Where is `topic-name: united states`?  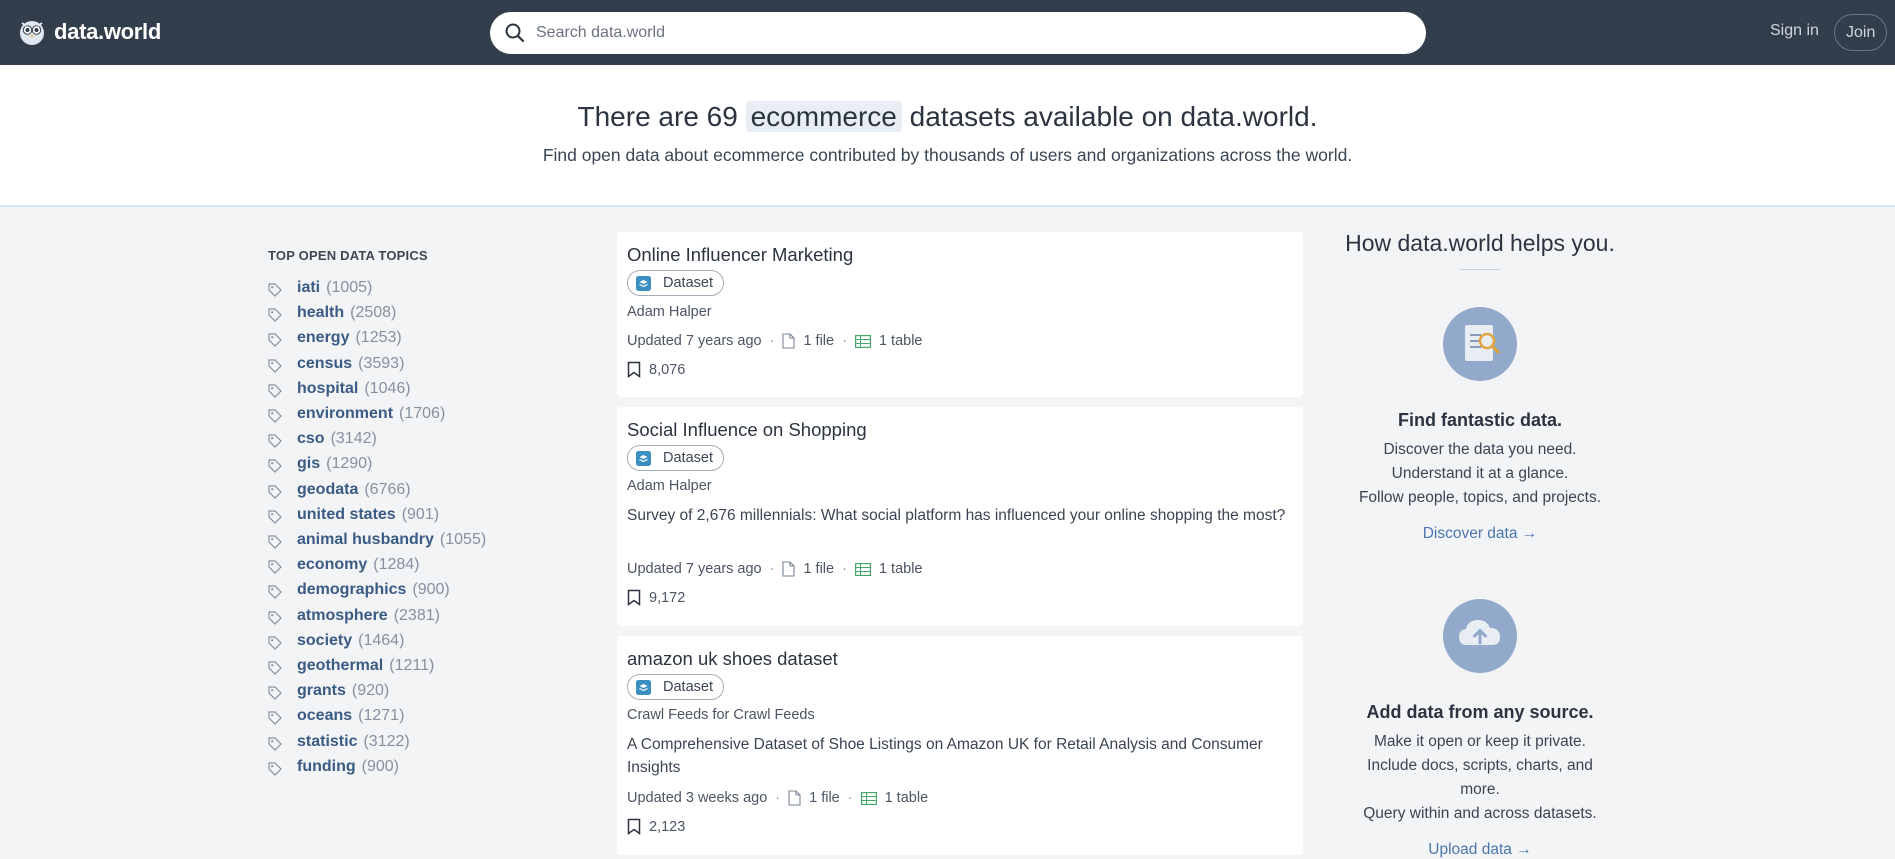
topic-name: united states is located at coordinates (346, 515).